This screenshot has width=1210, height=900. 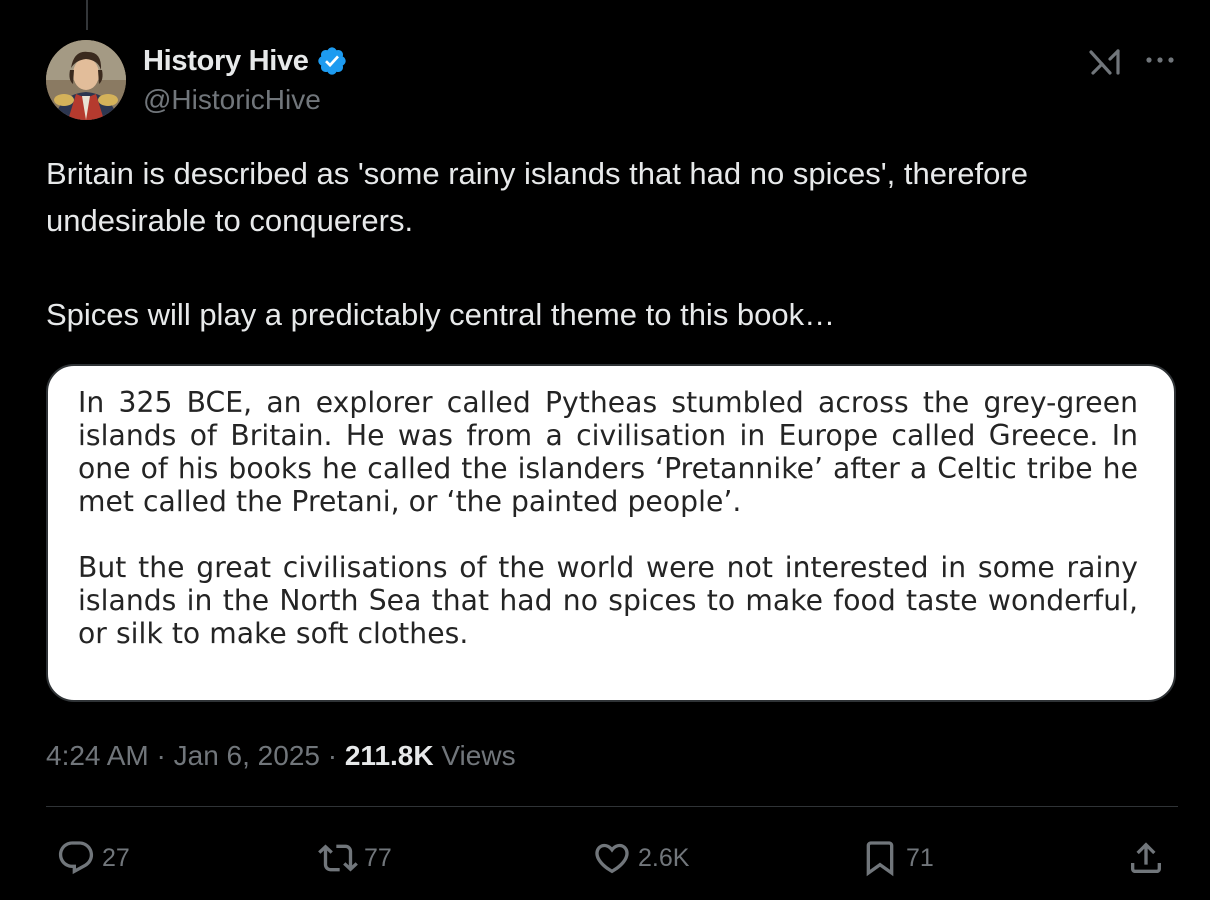 What do you see at coordinates (664, 857) in the screenshot?
I see `like-count: 2.6K` at bounding box center [664, 857].